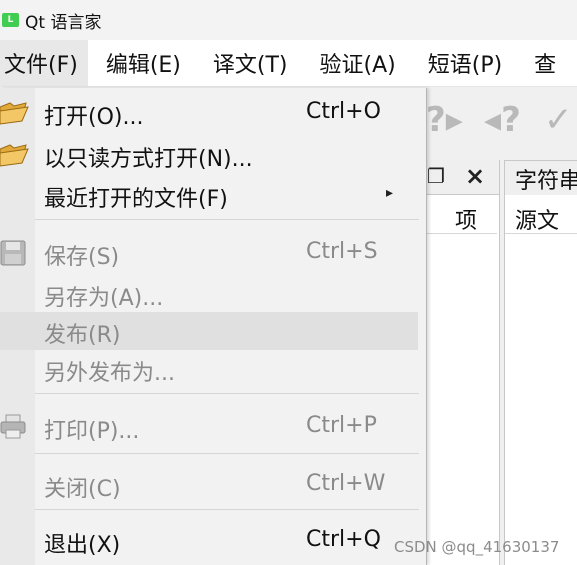 The image size is (577, 565). I want to click on menu-item-exit: 退出(X) Ctrl+Q, so click(209, 541).